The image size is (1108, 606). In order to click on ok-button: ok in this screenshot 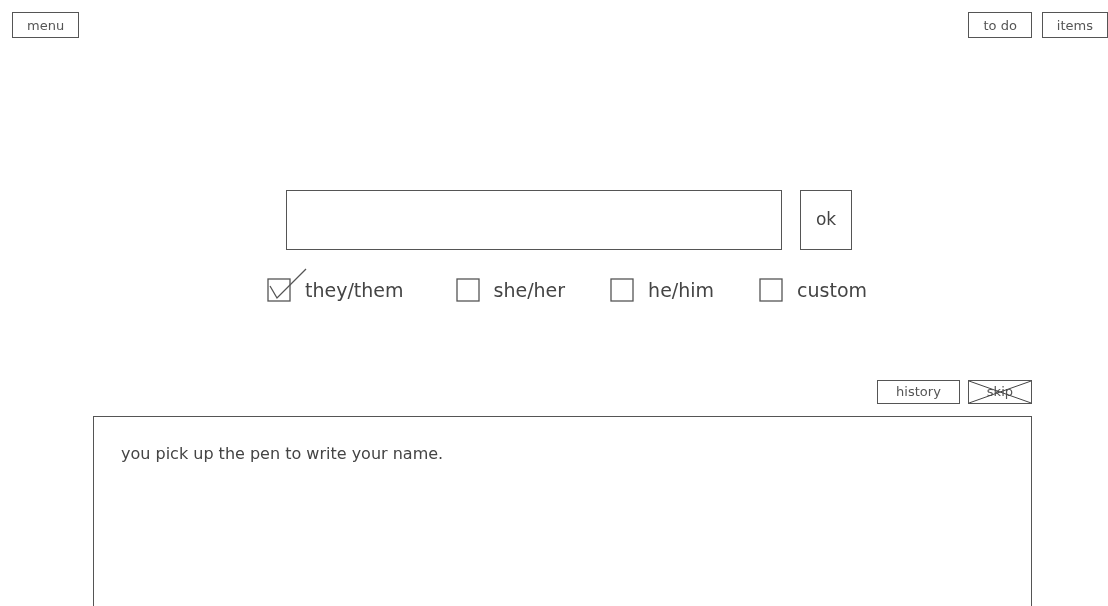, I will do `click(826, 220)`.